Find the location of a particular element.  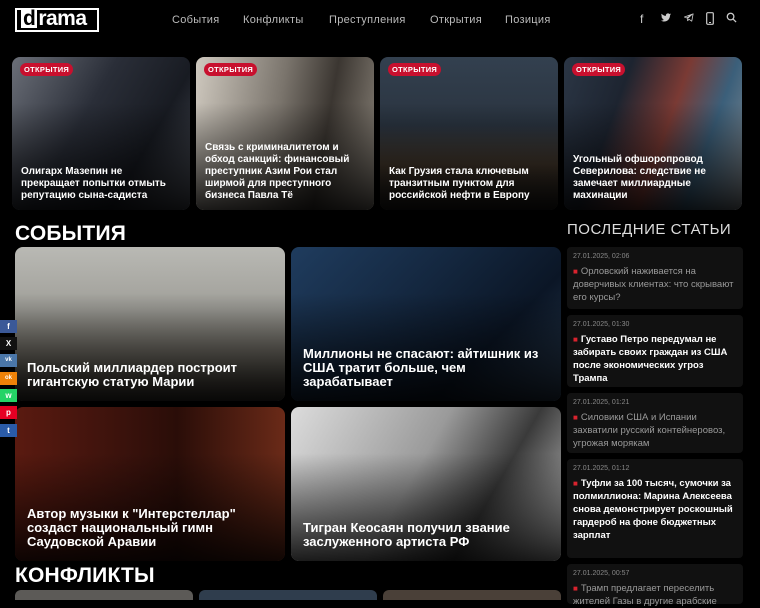

twitter-icon is located at coordinates (666, 19).